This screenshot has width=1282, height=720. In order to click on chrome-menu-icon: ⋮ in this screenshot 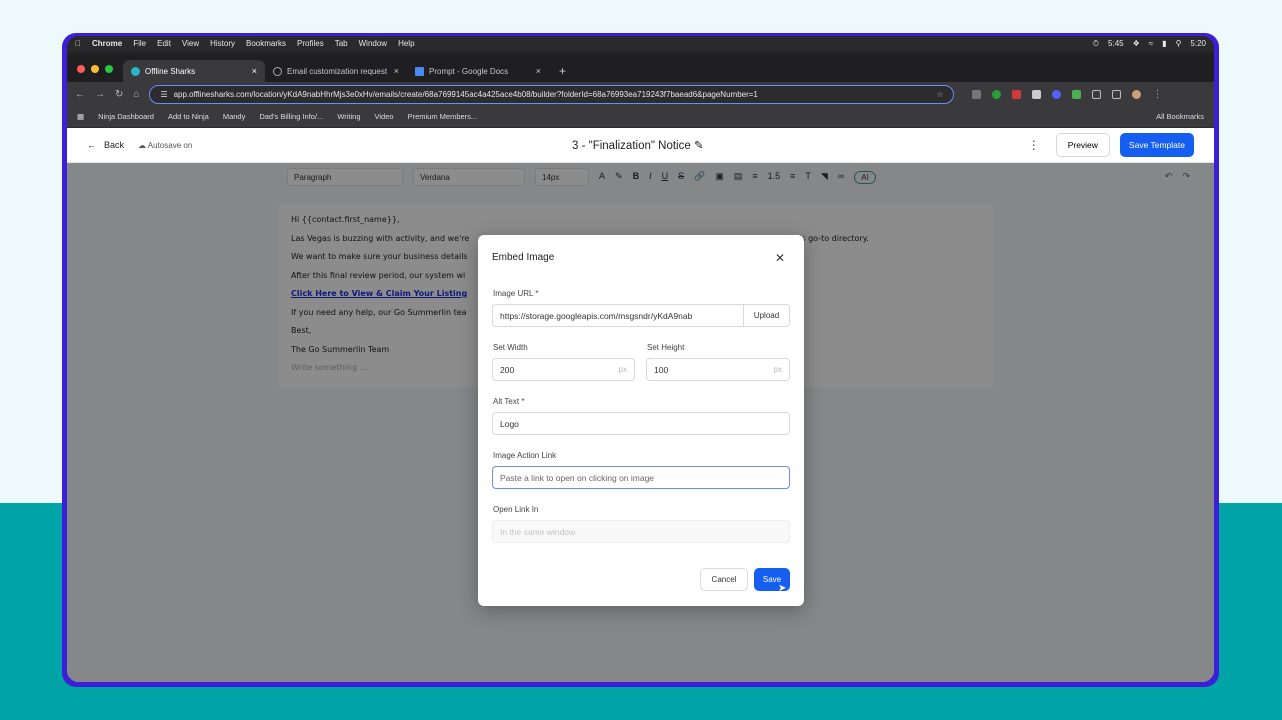, I will do `click(1157, 94)`.